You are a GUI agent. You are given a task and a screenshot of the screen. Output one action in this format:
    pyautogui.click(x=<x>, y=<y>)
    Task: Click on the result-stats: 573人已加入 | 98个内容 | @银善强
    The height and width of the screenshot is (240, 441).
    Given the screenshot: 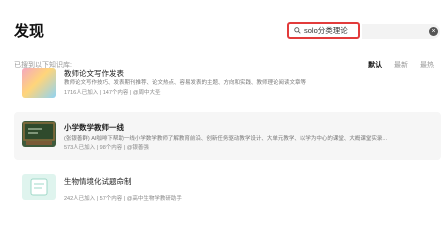 What is the action you would take?
    pyautogui.click(x=106, y=148)
    